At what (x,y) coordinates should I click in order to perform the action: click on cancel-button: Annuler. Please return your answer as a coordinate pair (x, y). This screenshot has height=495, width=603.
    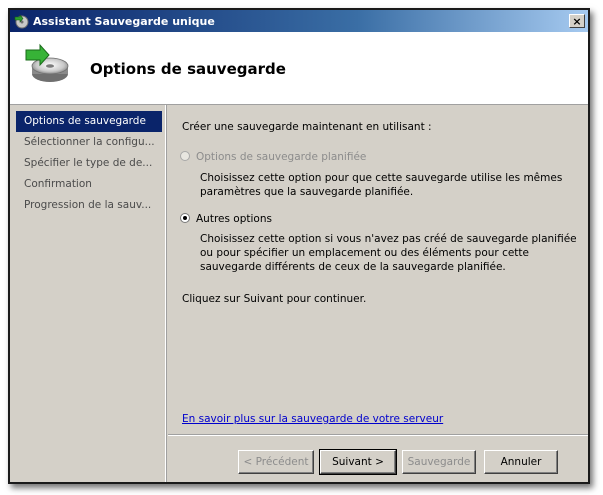
    Looking at the image, I should click on (521, 462).